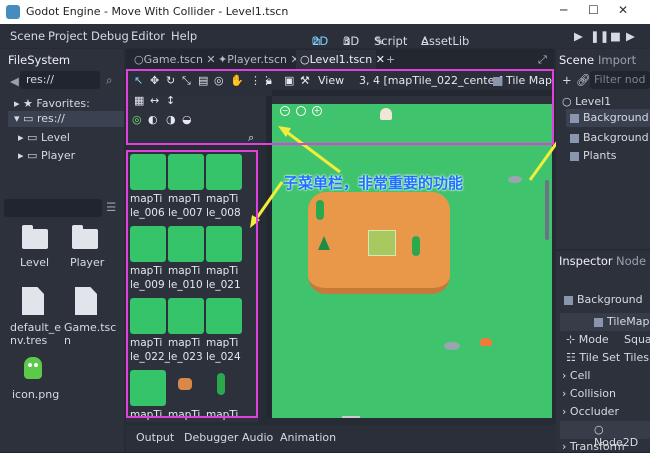  What do you see at coordinates (603, 299) in the screenshot?
I see `inspected-object: Background` at bounding box center [603, 299].